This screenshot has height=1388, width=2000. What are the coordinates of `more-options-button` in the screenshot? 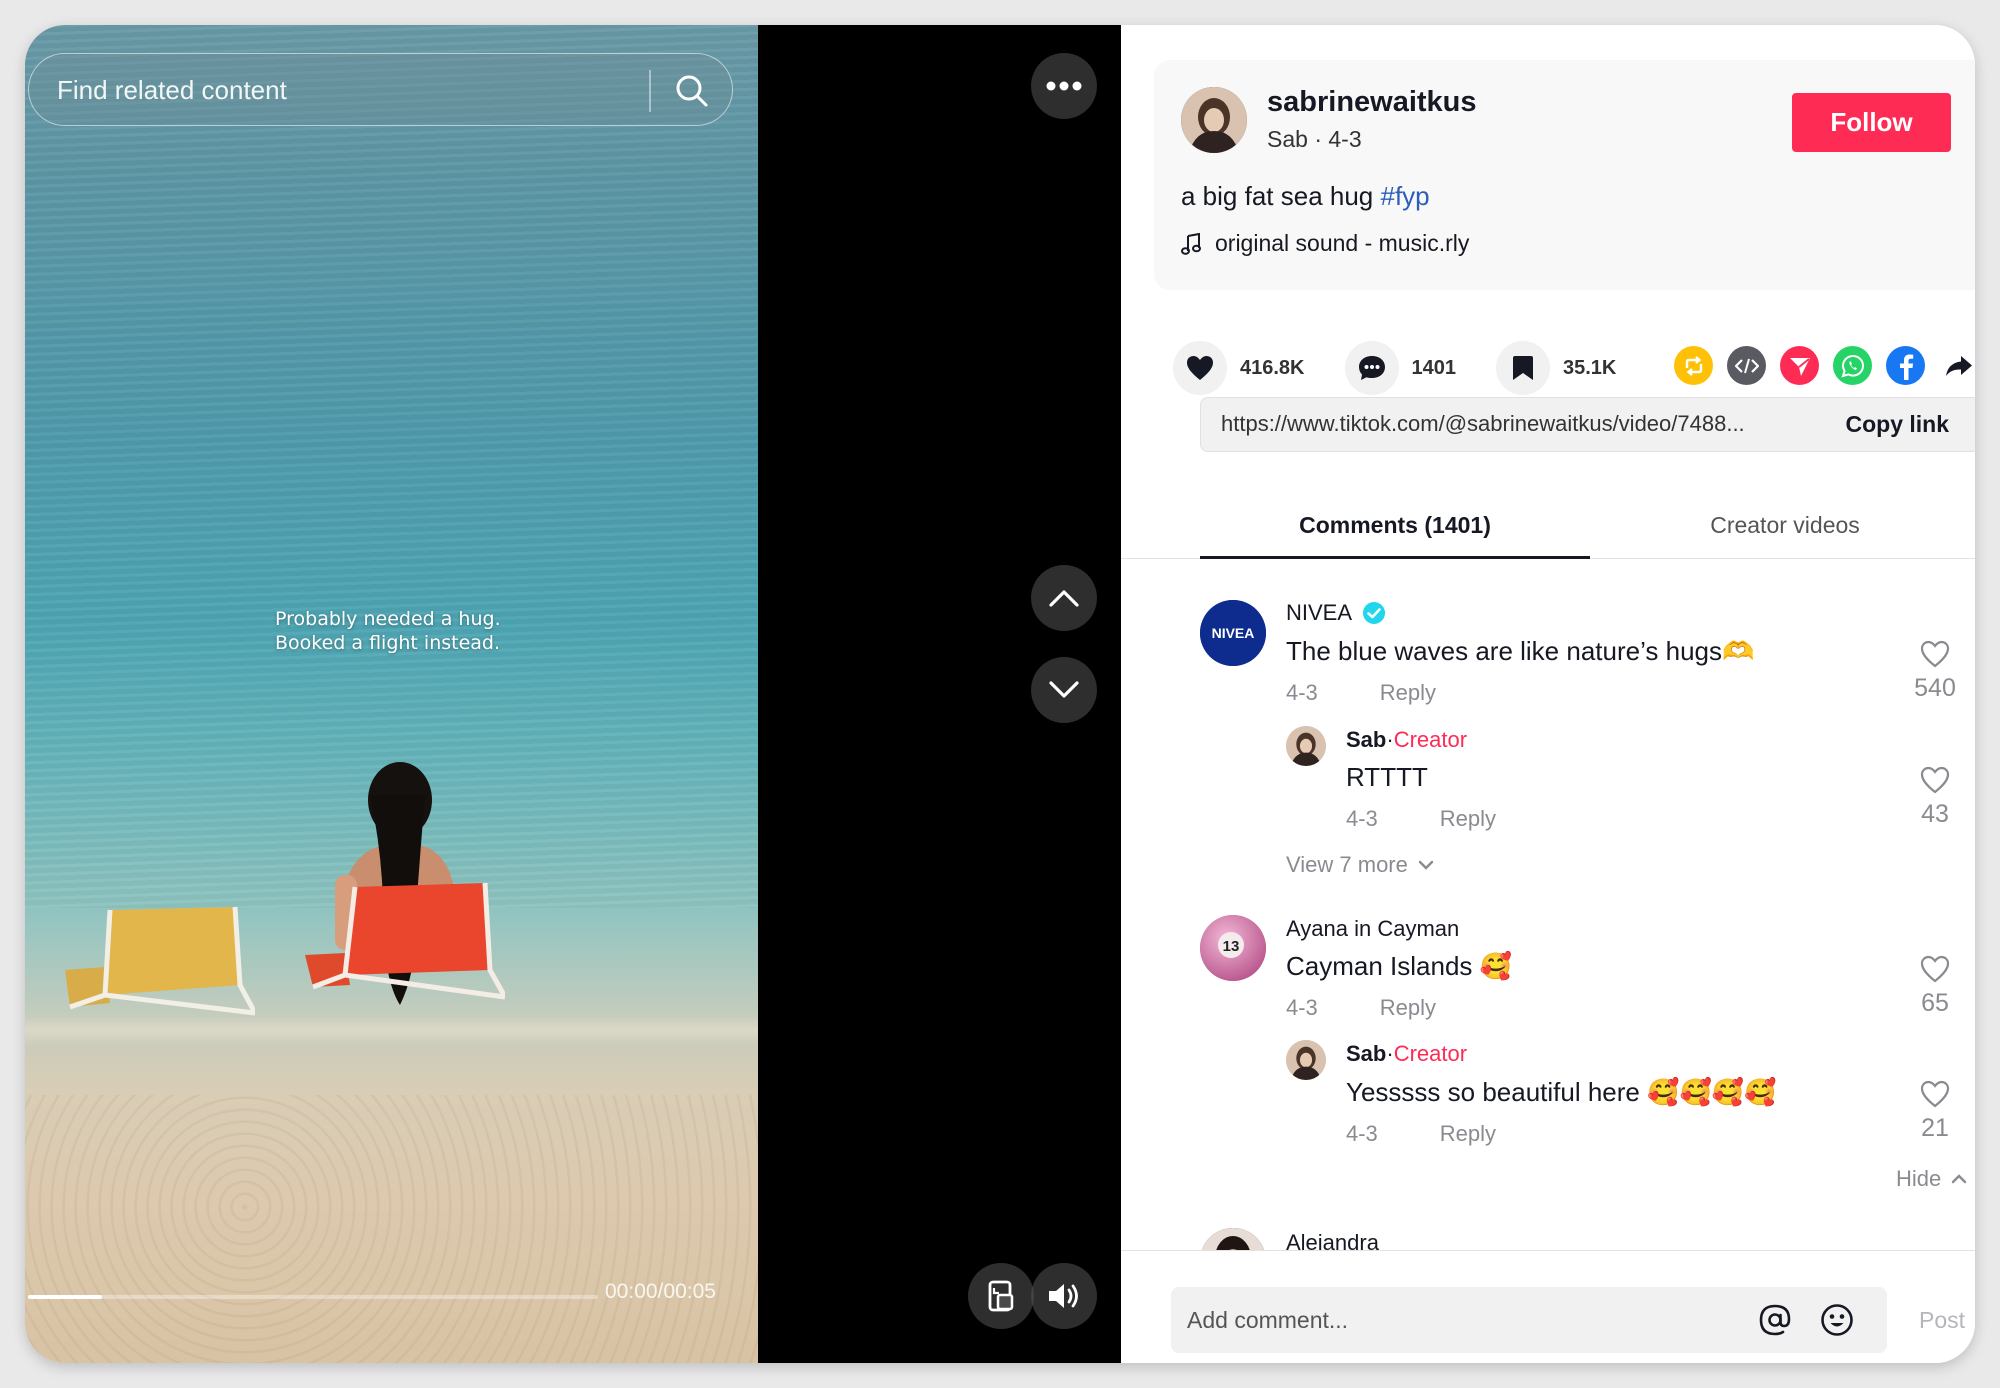 It's located at (1064, 86).